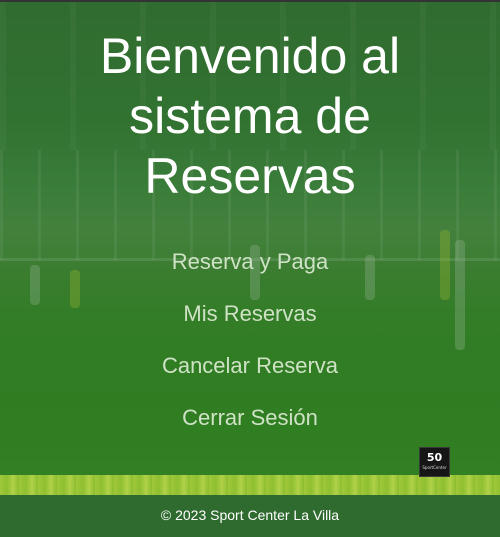  I want to click on menu-item: Reserva y Paga, so click(250, 262).